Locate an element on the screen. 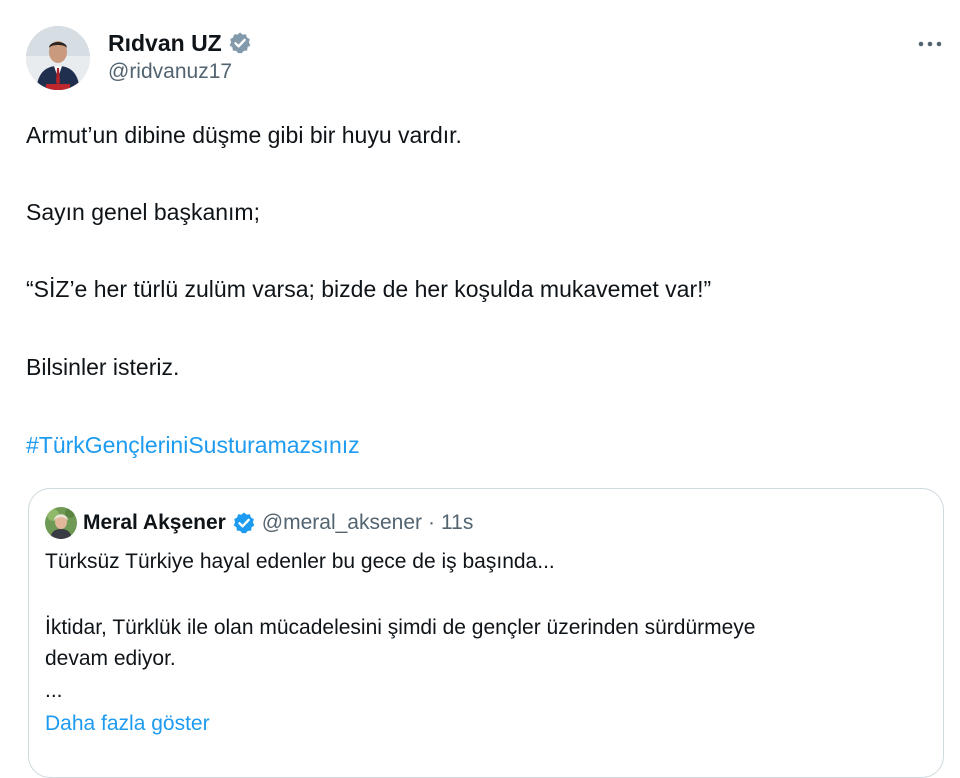  quote-header: Meral Akşener @meral_aksener · 11s is located at coordinates (259, 523).